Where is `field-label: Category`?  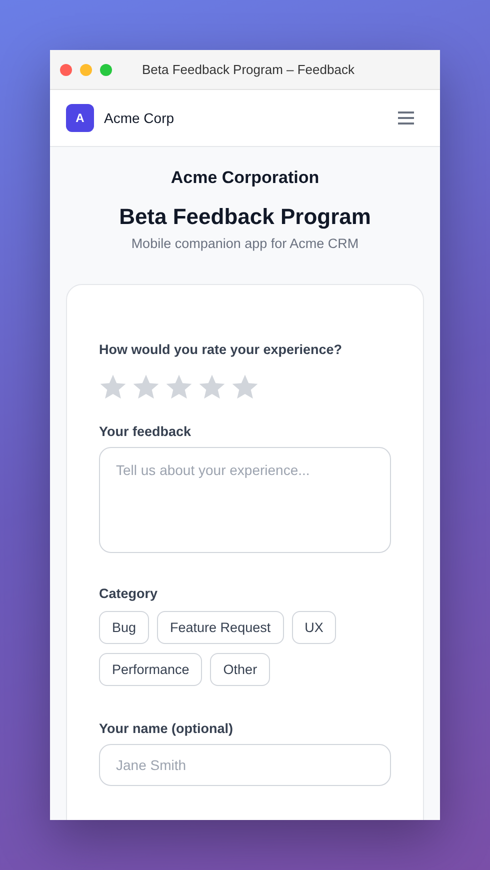 field-label: Category is located at coordinates (129, 594).